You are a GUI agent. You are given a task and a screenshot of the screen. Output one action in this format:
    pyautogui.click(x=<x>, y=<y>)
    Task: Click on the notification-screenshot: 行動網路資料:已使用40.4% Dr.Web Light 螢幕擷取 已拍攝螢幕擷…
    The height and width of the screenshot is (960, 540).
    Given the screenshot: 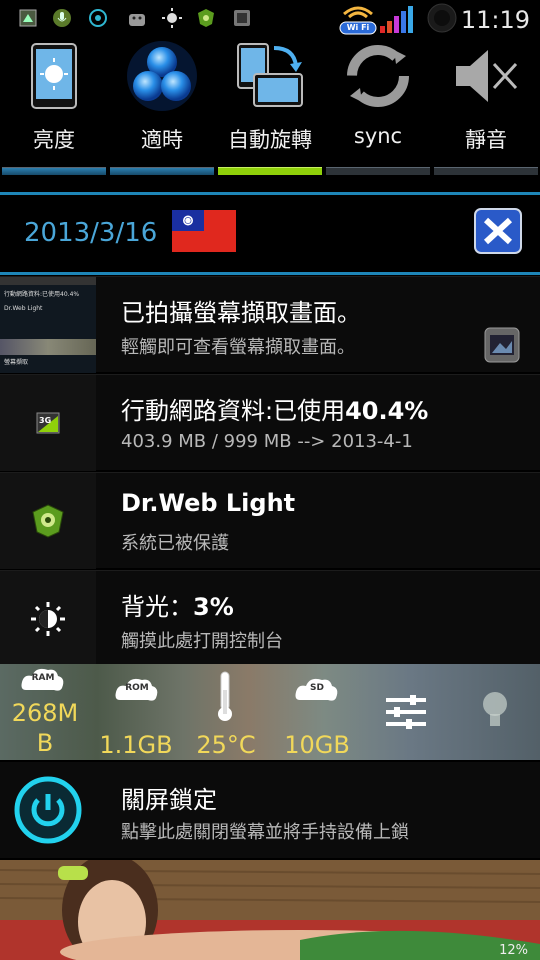 What is the action you would take?
    pyautogui.click(x=270, y=324)
    